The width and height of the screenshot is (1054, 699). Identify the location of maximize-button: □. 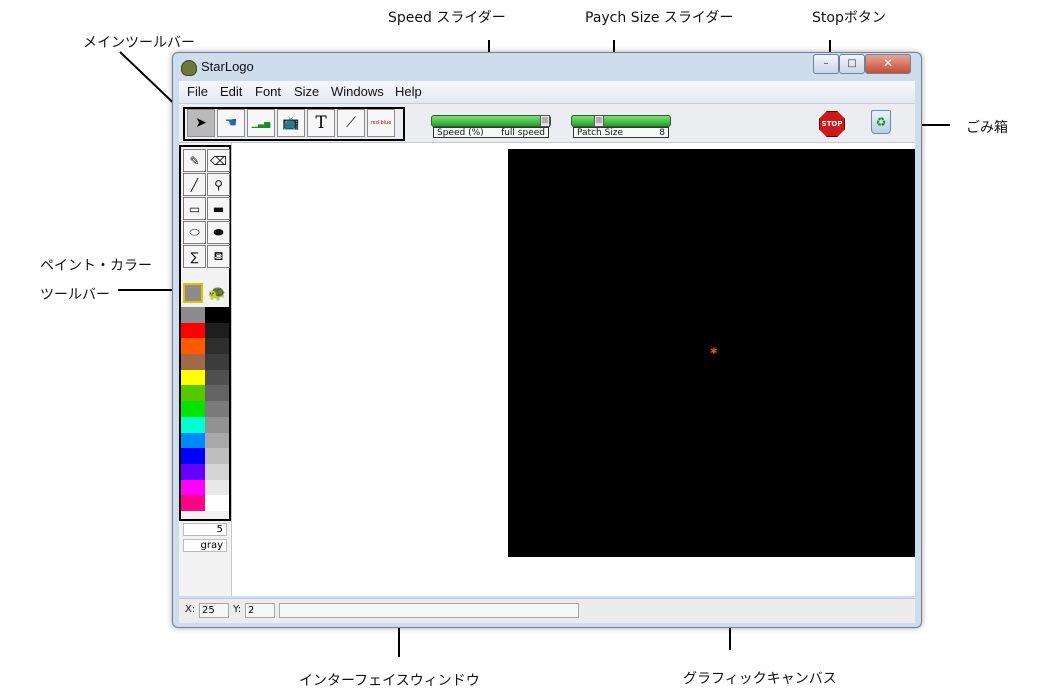
(852, 64).